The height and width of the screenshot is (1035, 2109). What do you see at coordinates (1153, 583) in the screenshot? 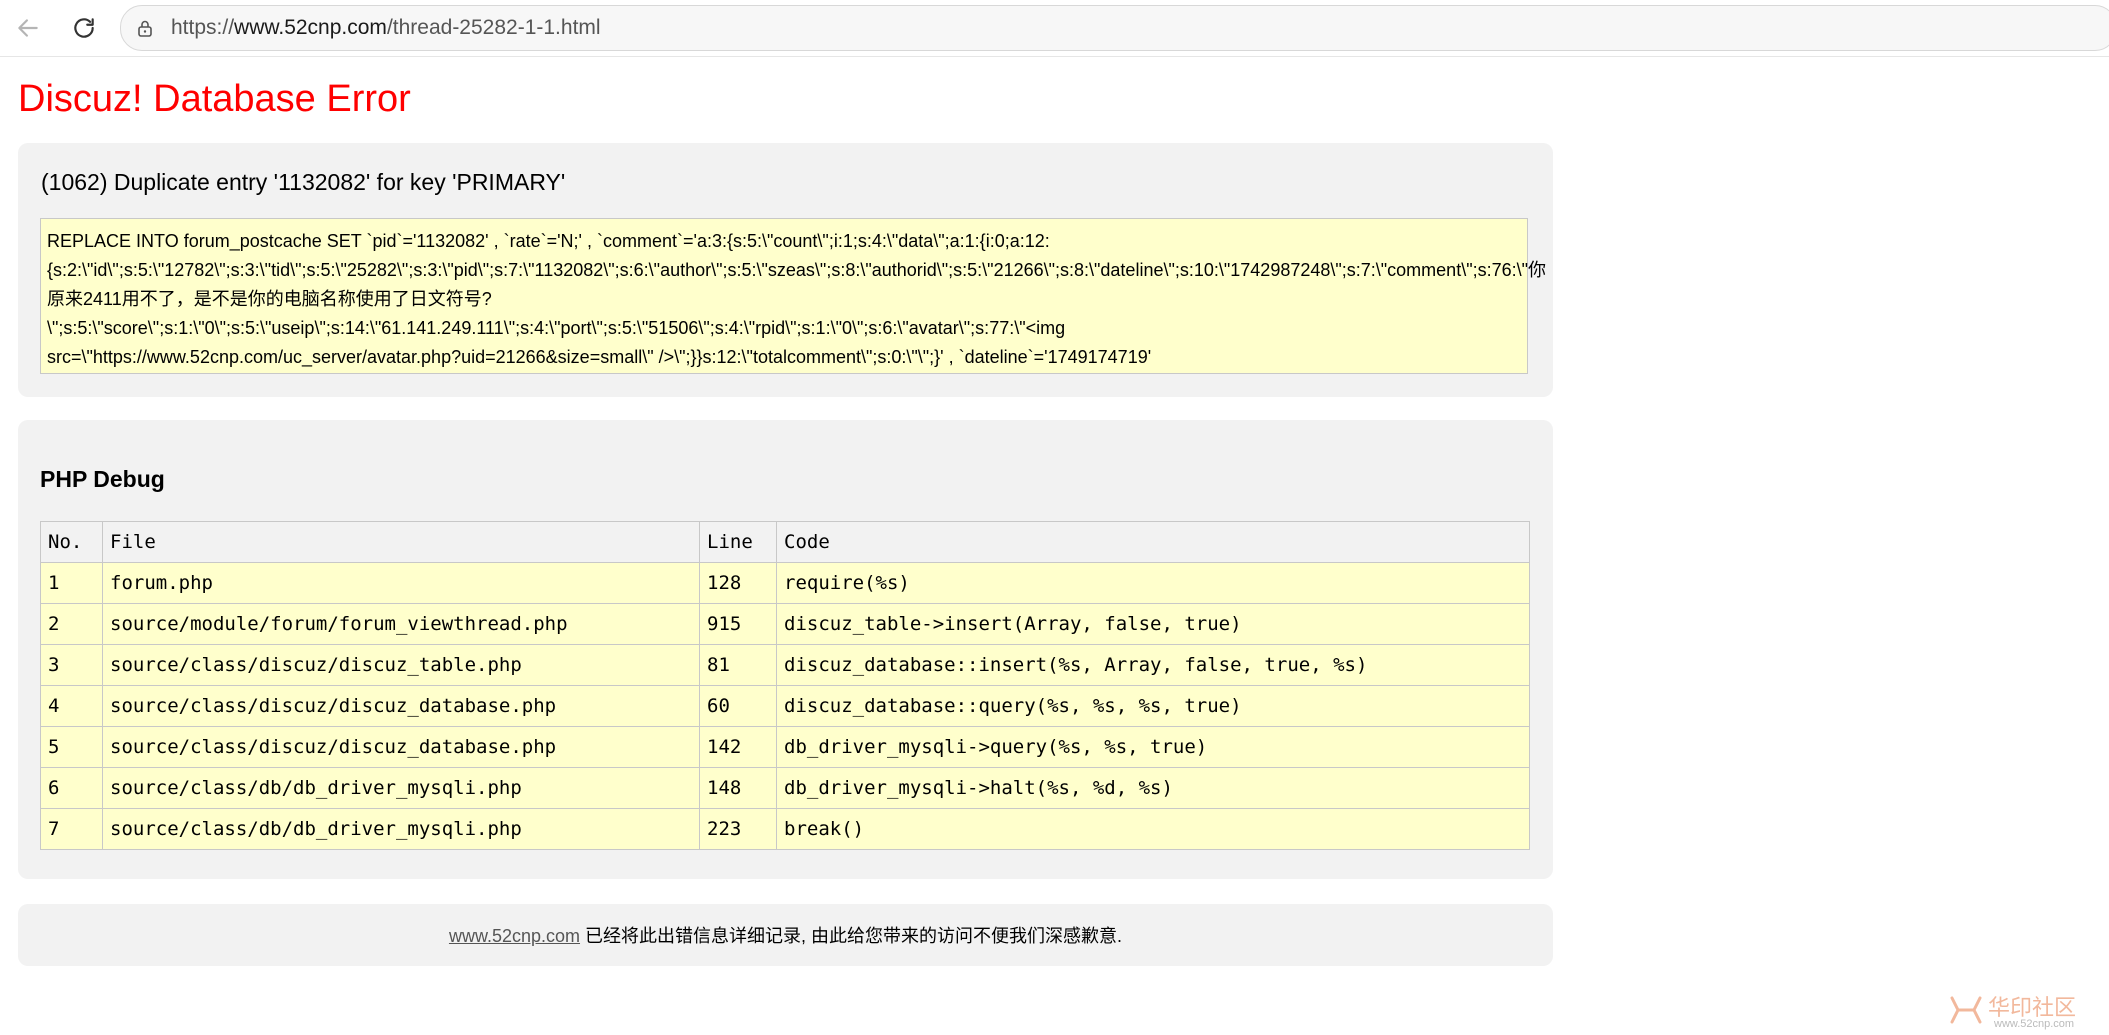
I see `cell-code: require(%s)` at bounding box center [1153, 583].